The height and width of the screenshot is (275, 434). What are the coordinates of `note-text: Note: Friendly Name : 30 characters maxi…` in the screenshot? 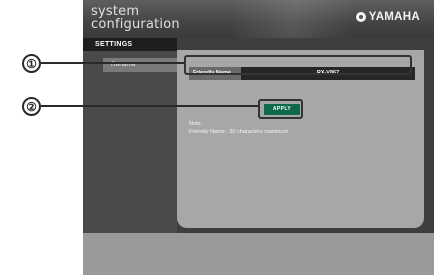 It's located at (239, 128).